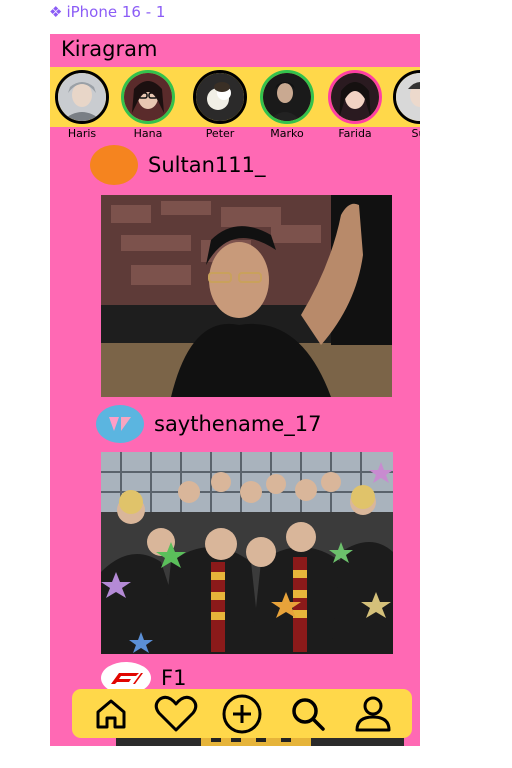  What do you see at coordinates (173, 678) in the screenshot?
I see `post-username: F1` at bounding box center [173, 678].